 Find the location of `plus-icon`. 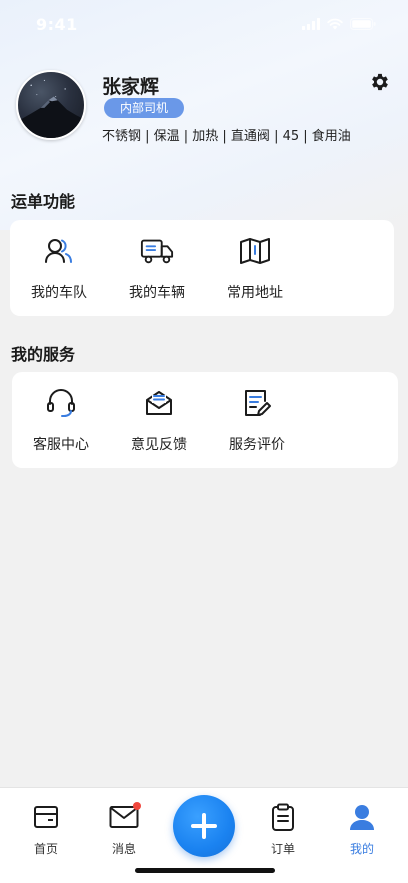

plus-icon is located at coordinates (204, 826).